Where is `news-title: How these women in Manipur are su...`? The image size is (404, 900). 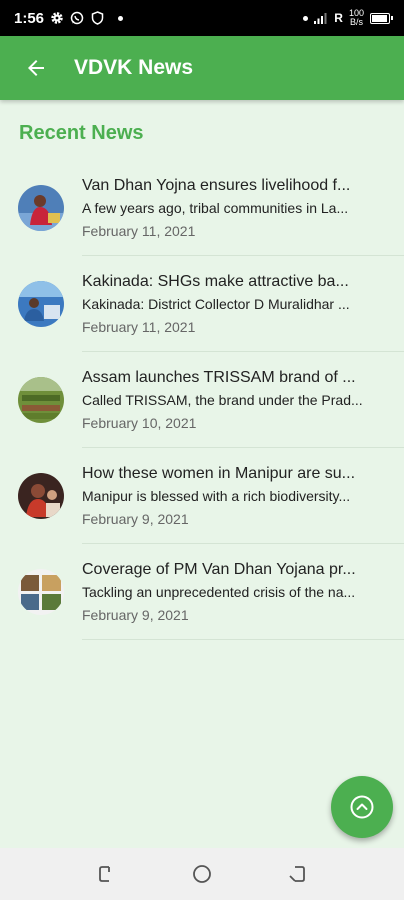
news-title: How these women in Manipur are su... is located at coordinates (219, 473).